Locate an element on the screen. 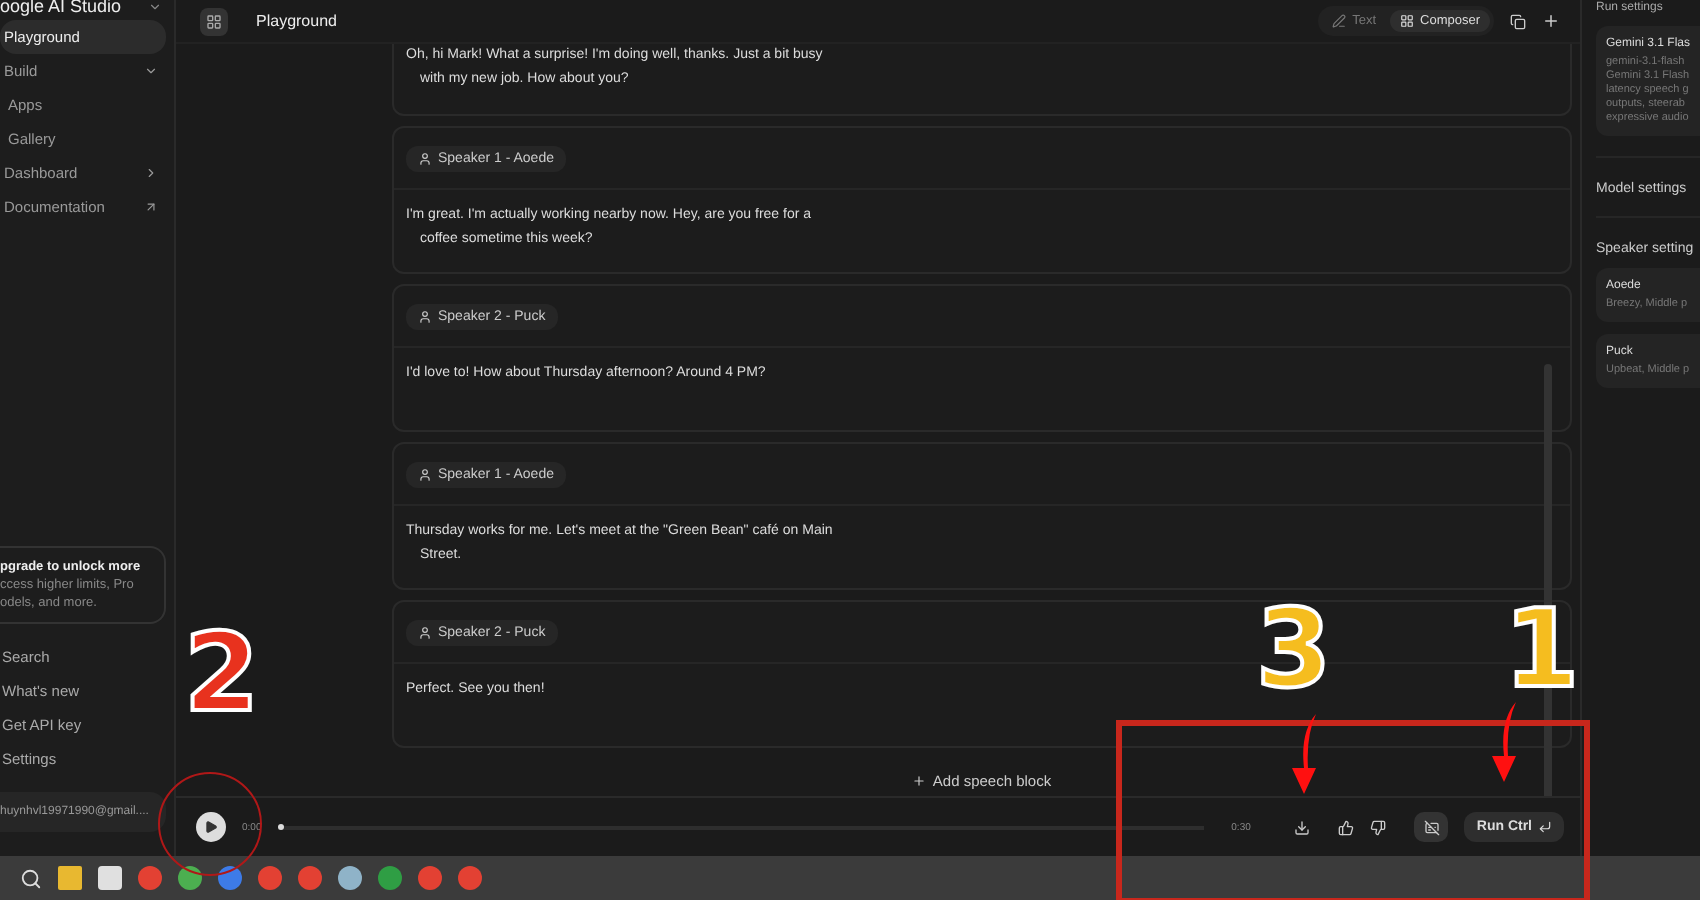  copy-icon is located at coordinates (1518, 21).